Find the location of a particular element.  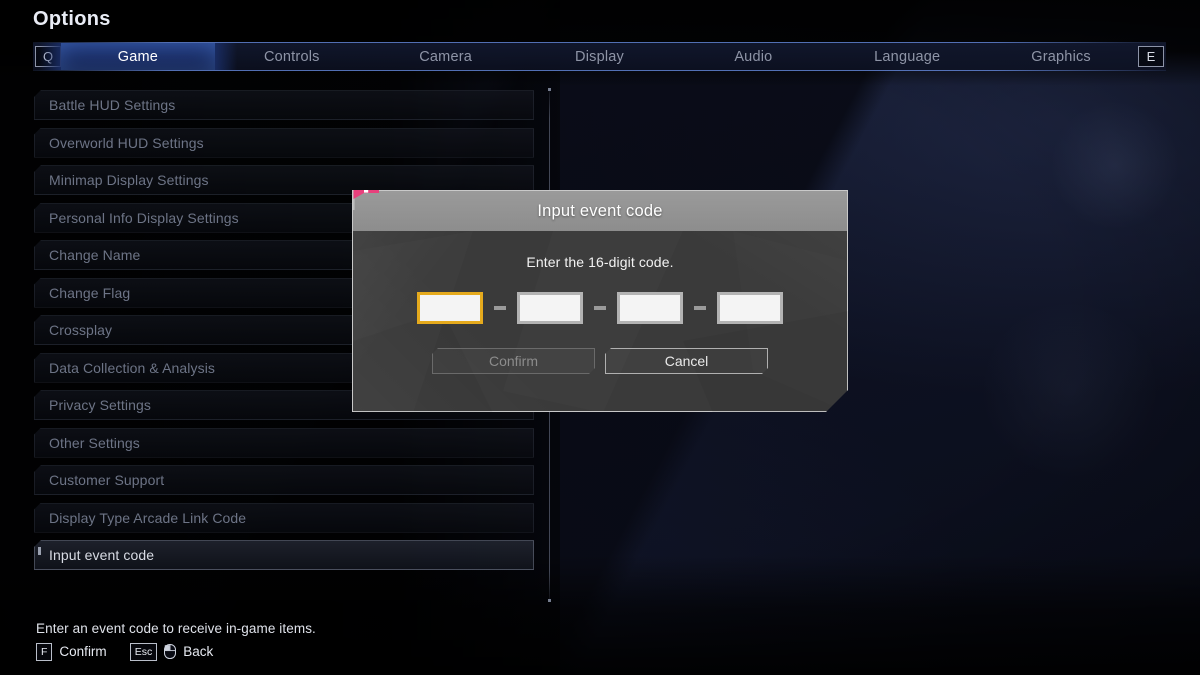

list-item-label: Privacy Settings is located at coordinates (100, 405).